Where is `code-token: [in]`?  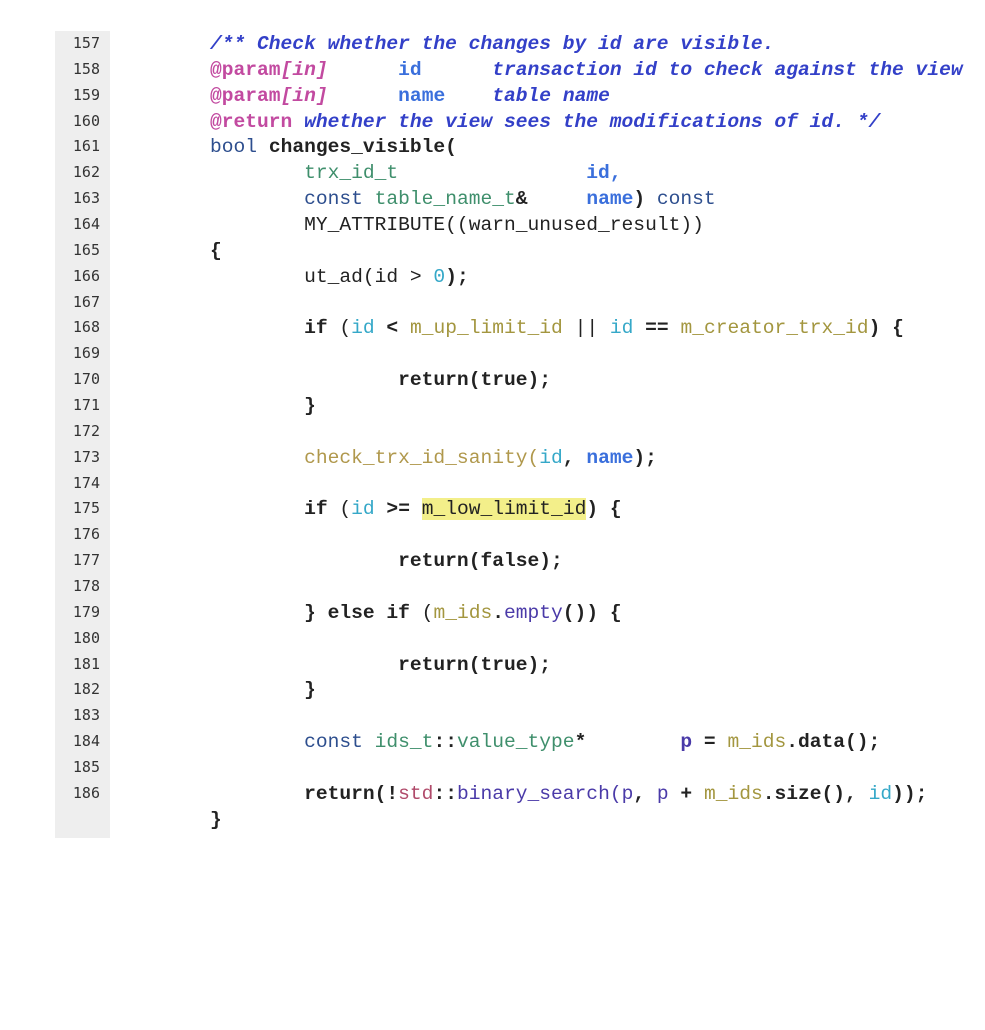 code-token: [in] is located at coordinates (304, 69).